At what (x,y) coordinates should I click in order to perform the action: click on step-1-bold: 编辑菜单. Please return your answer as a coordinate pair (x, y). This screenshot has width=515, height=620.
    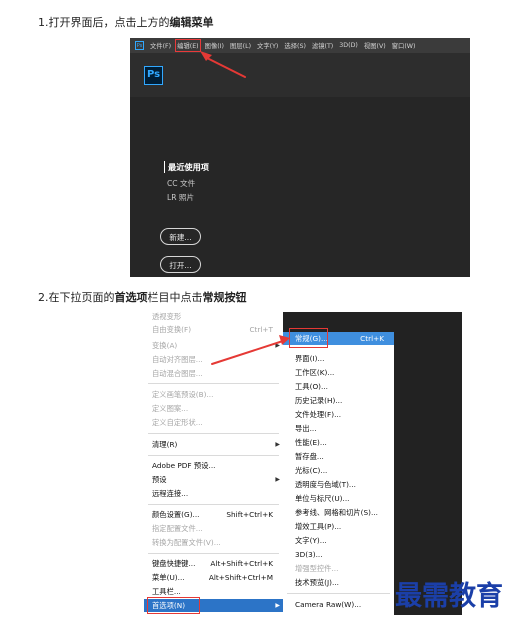
    Looking at the image, I should click on (191, 22).